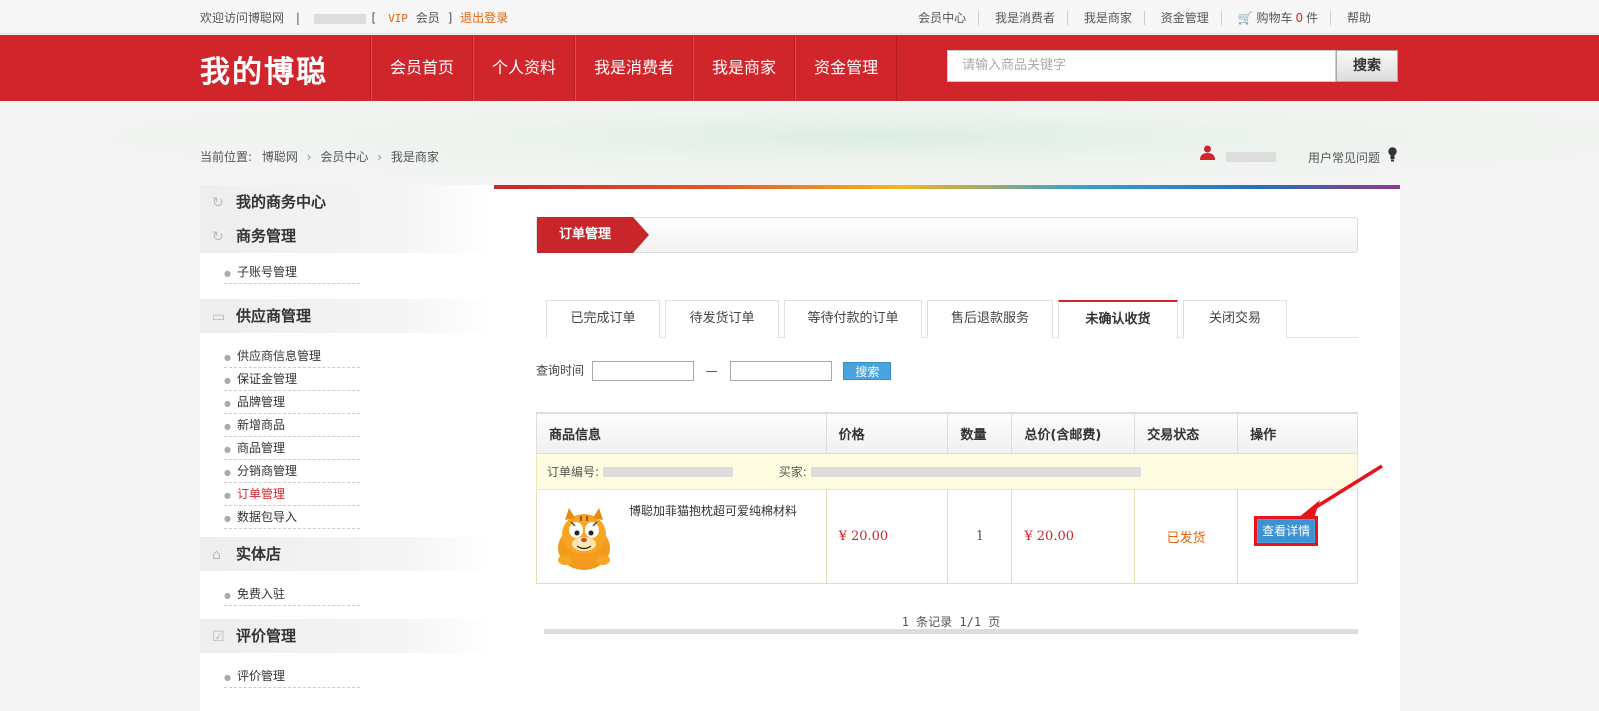 The height and width of the screenshot is (711, 1599). I want to click on cart-icon: 🛒, so click(1245, 18).